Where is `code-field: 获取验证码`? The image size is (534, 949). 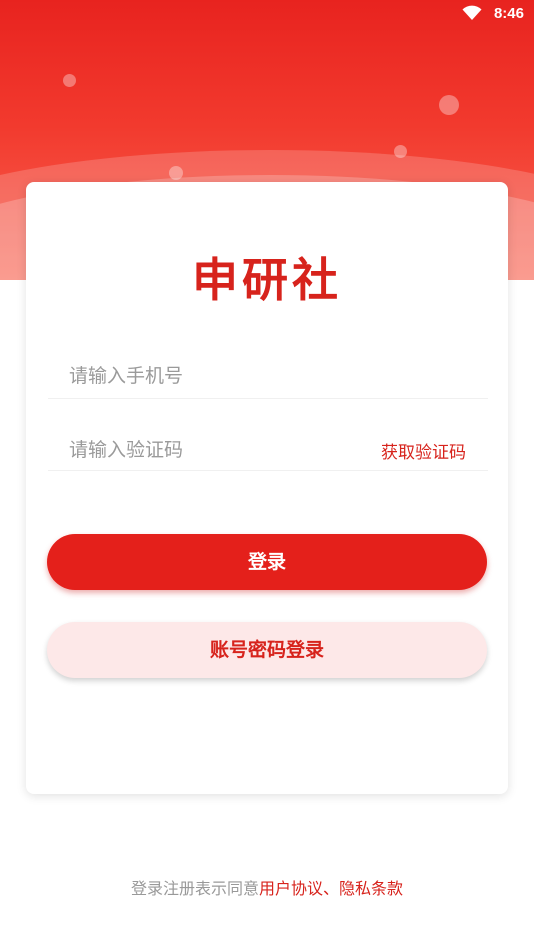
code-field: 获取验证码 is located at coordinates (268, 434).